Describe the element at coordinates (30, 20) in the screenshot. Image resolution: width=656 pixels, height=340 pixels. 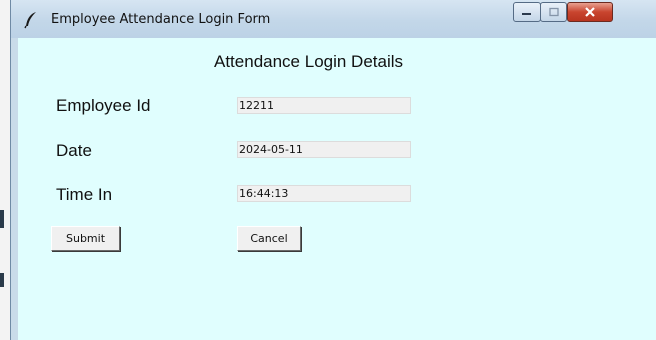
I see `feather-icon` at that location.